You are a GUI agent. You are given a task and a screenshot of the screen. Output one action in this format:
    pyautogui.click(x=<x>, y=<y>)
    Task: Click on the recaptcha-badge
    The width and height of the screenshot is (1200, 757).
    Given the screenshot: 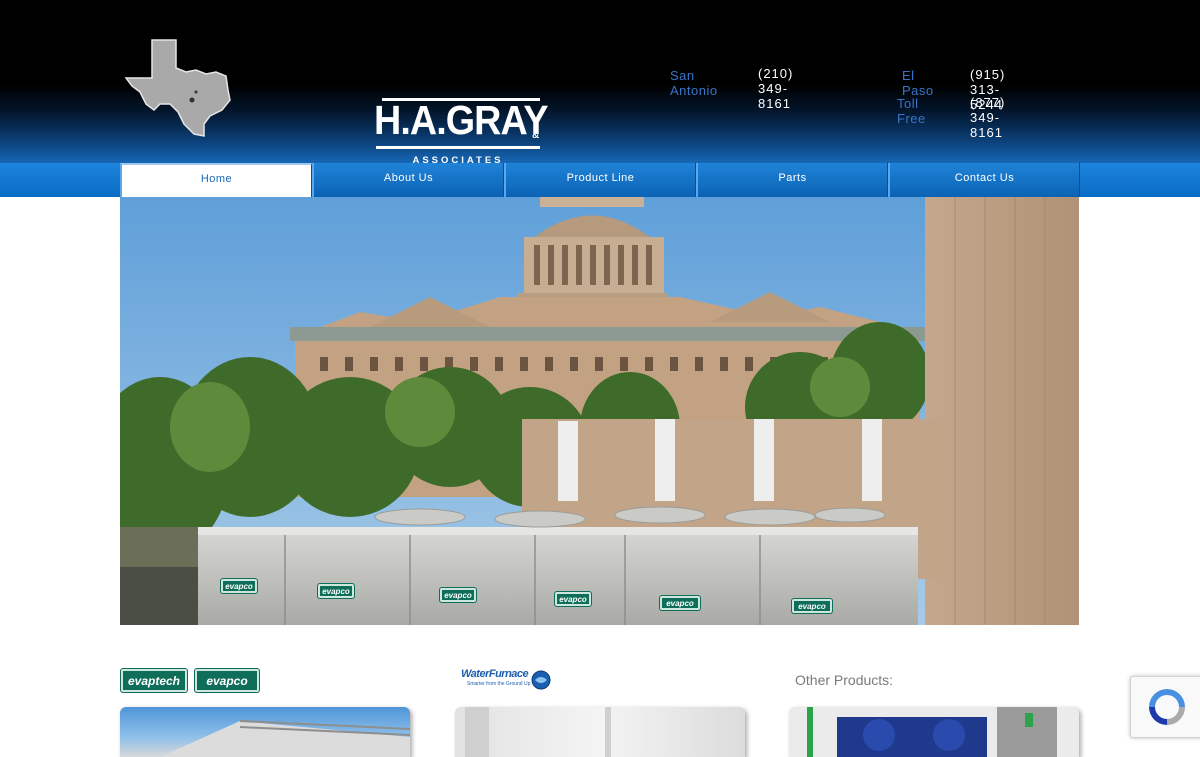 What is the action you would take?
    pyautogui.click(x=1165, y=707)
    